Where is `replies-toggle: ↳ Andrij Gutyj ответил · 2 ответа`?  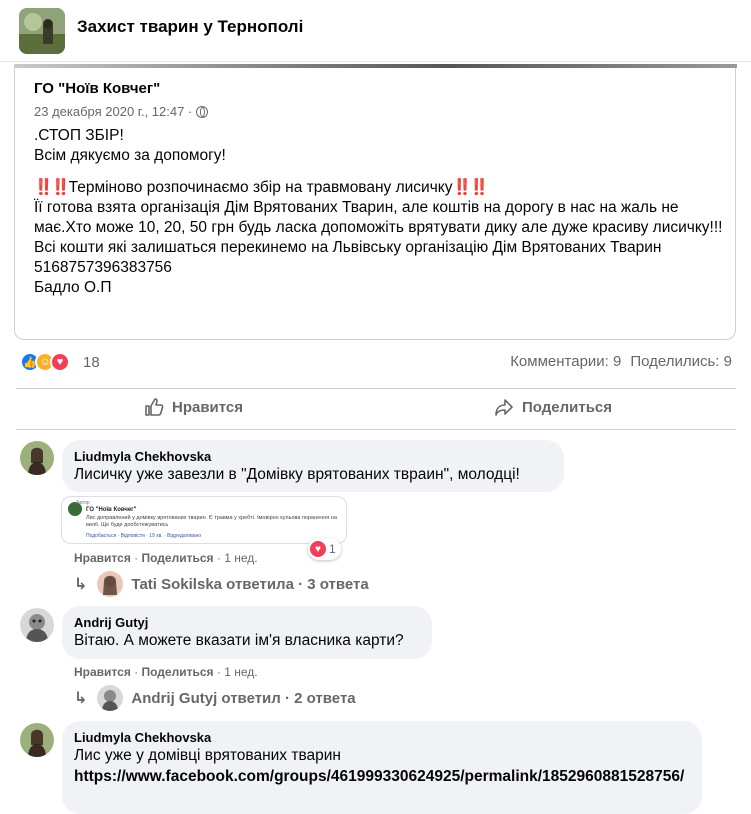
replies-toggle: ↳ Andrij Gutyj ответил · 2 ответа is located at coordinates (215, 698).